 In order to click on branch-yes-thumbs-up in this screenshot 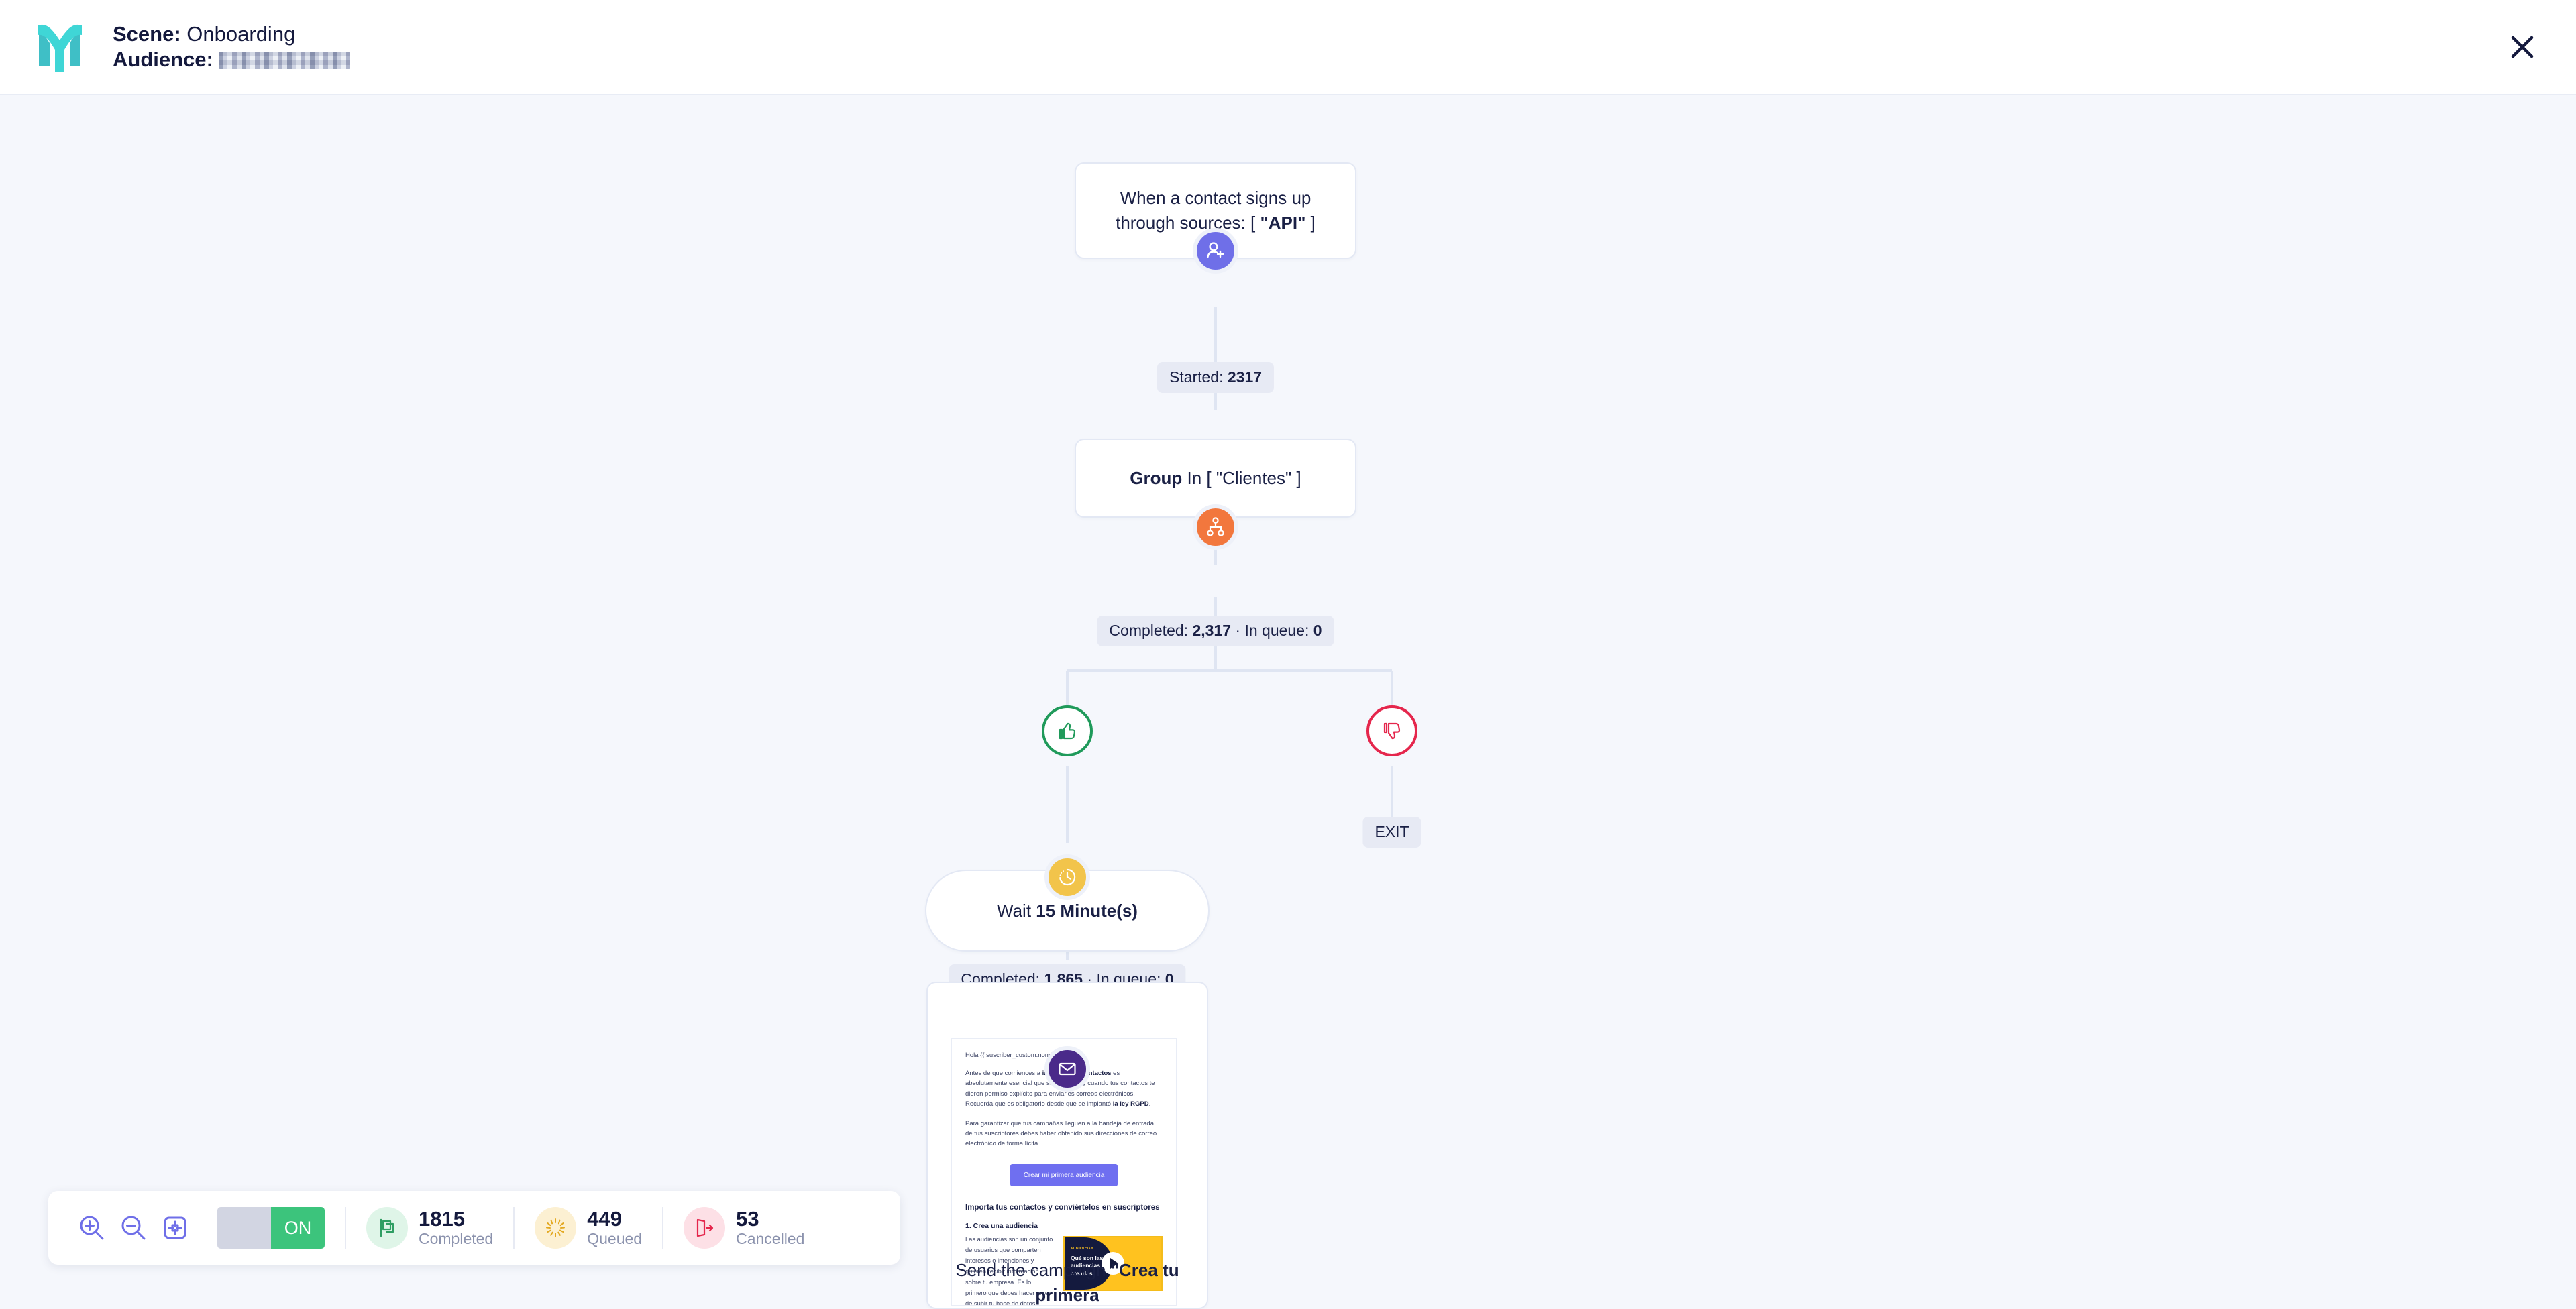, I will do `click(1067, 730)`.